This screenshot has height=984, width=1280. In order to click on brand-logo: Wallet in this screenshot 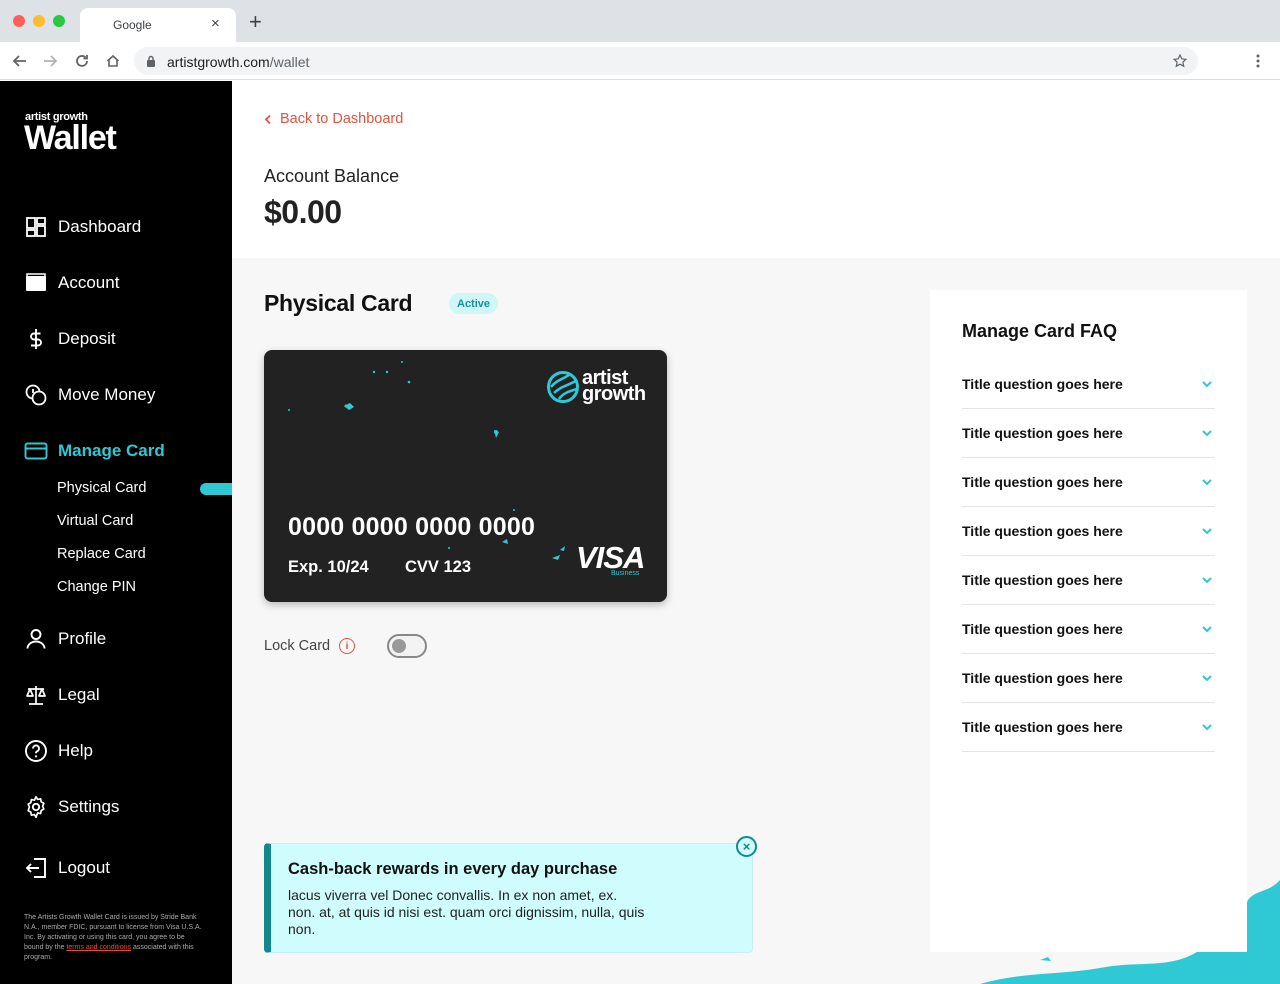, I will do `click(70, 138)`.